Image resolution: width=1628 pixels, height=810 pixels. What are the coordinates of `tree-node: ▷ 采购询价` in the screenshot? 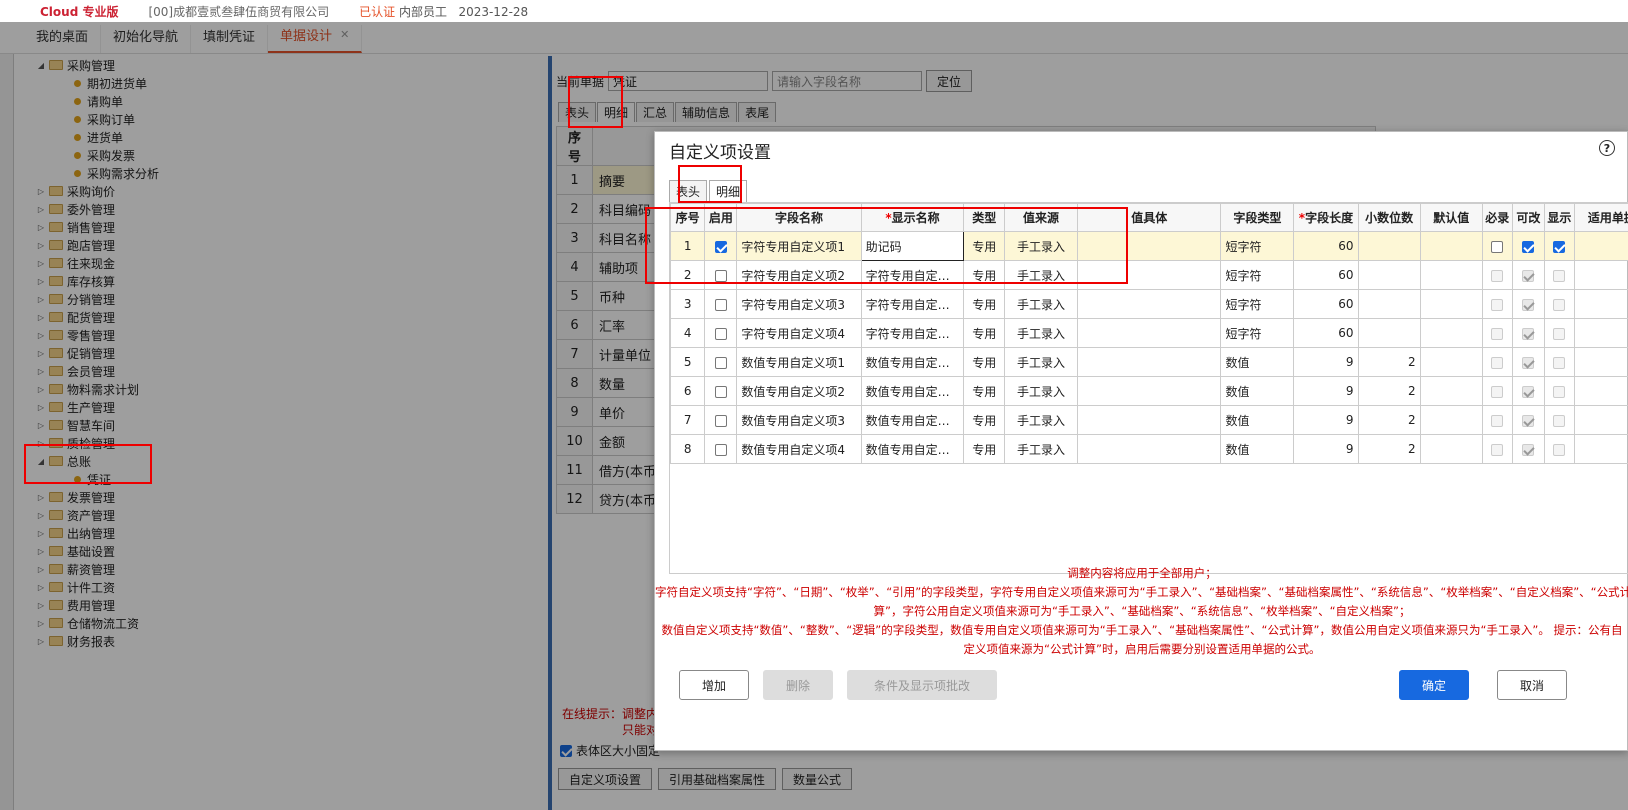 It's located at (279, 191).